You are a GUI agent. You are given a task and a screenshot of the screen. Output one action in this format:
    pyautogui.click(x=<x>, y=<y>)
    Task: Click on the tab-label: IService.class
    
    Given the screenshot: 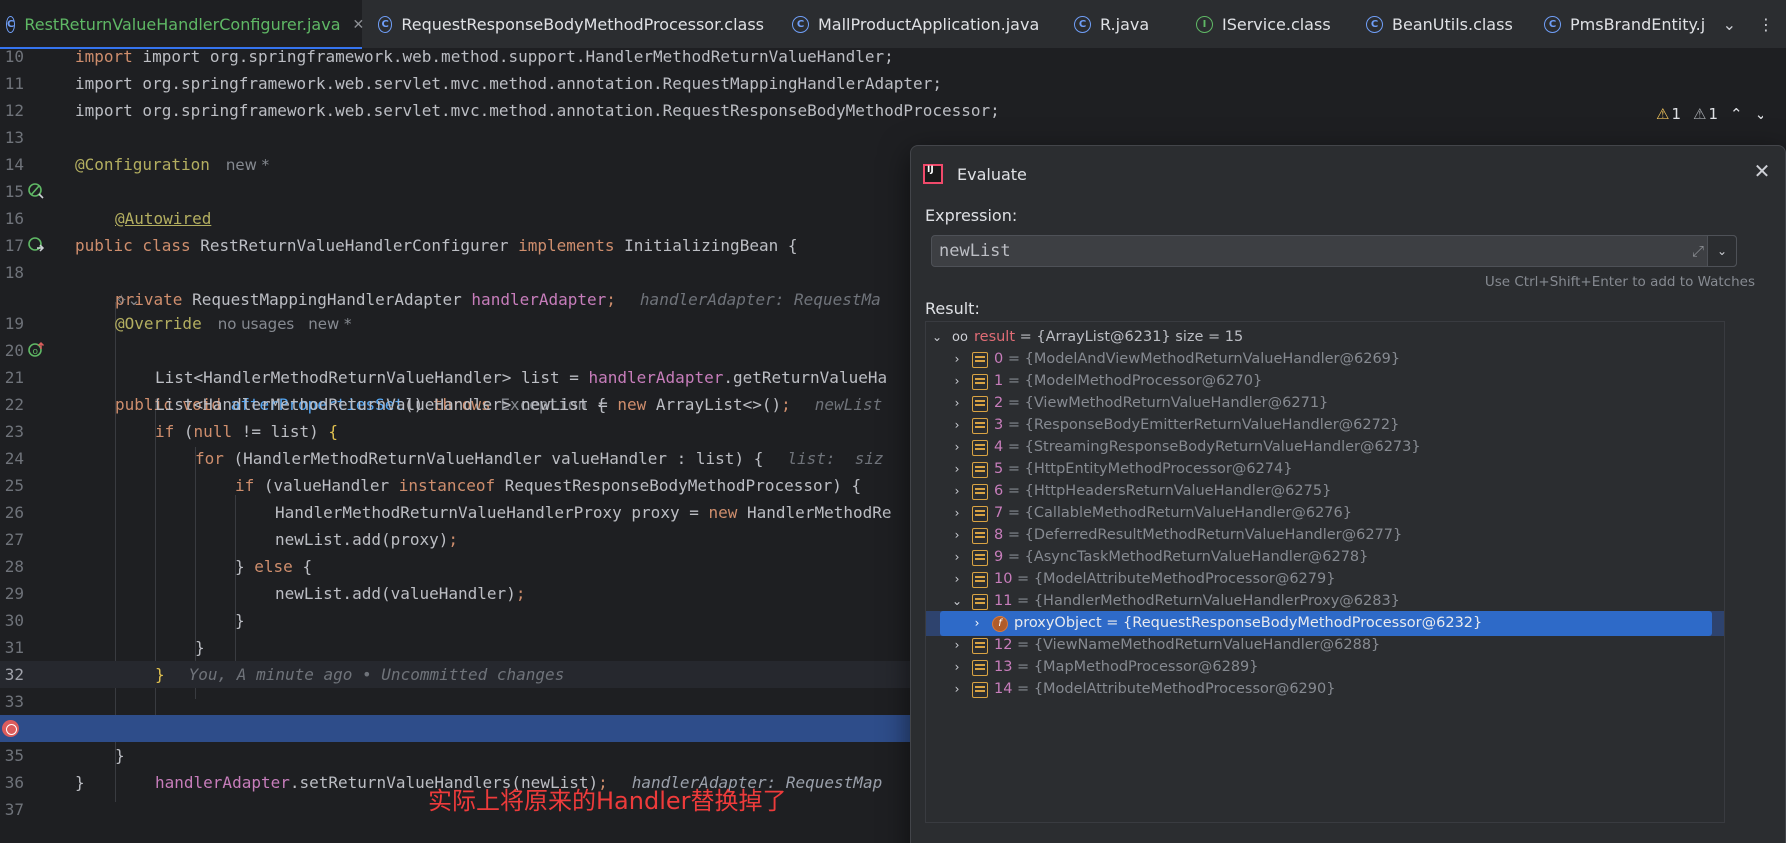 What is the action you would take?
    pyautogui.click(x=1276, y=24)
    